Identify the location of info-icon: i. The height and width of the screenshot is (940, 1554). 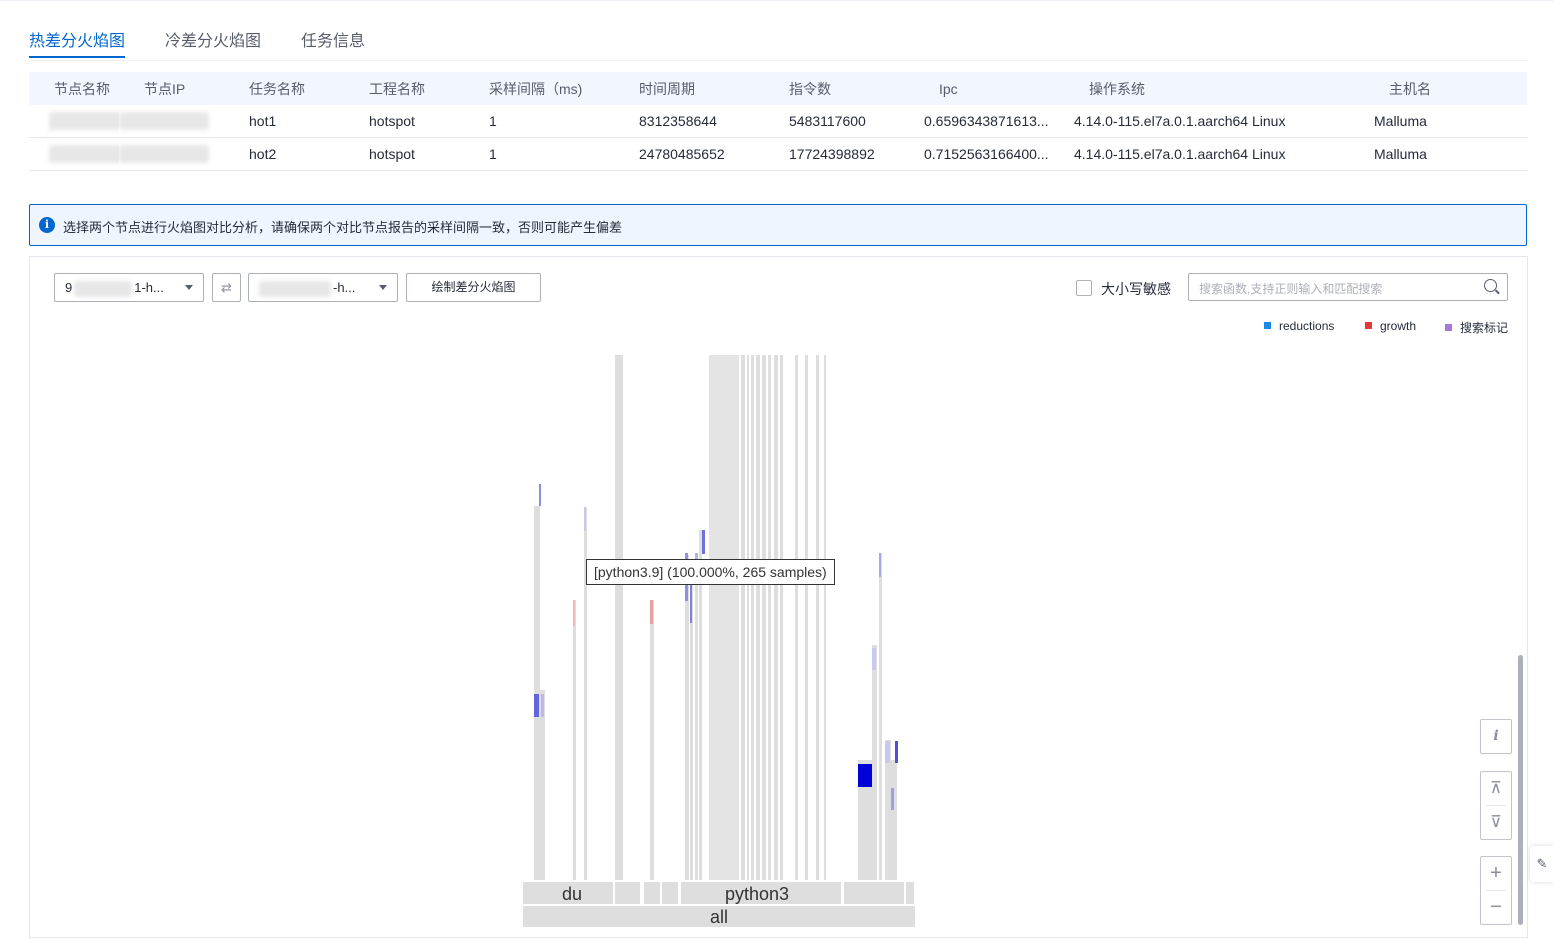
(1496, 736).